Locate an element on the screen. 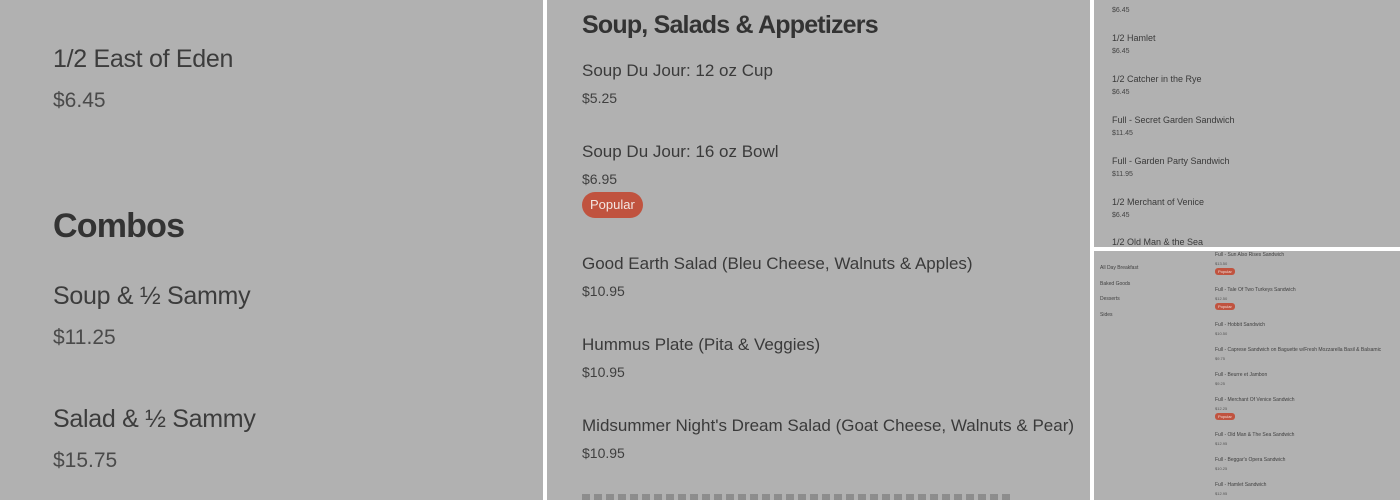 The height and width of the screenshot is (500, 1400). menu-item-name: 1/2 Merchant of Venice is located at coordinates (1158, 202).